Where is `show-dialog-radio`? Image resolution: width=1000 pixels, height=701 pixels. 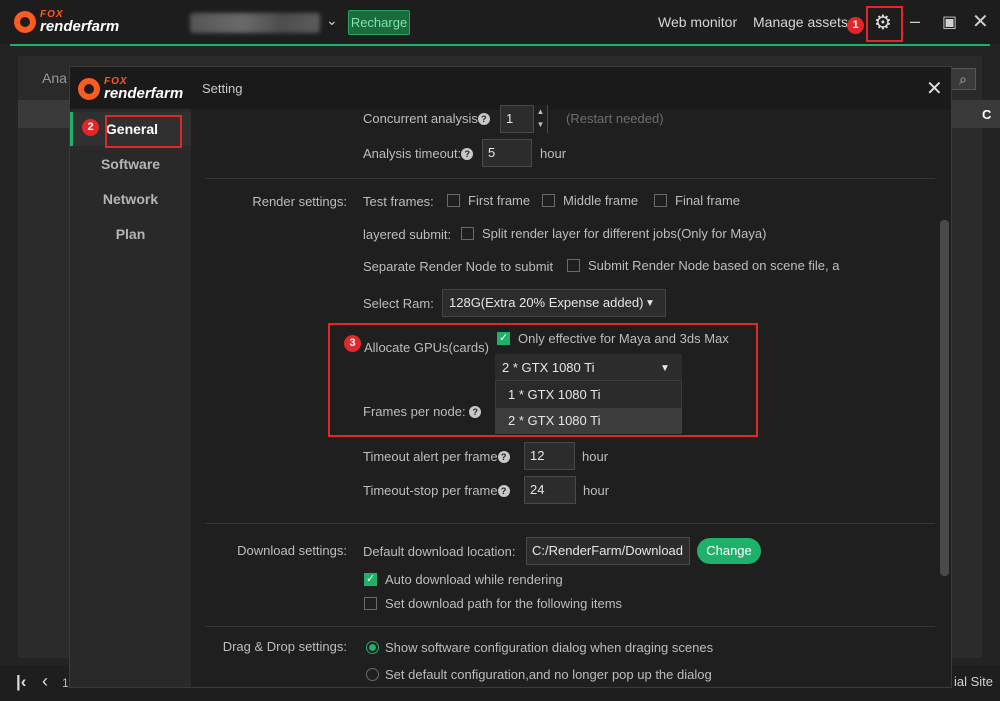
show-dialog-radio is located at coordinates (372, 647).